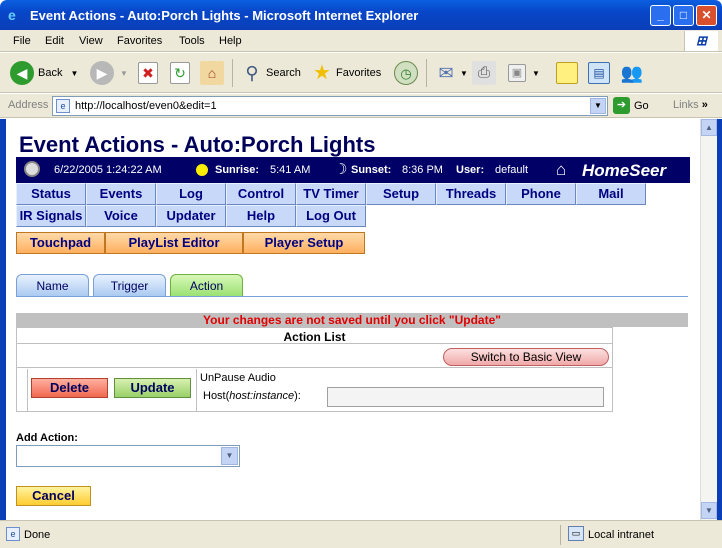 The image size is (722, 548). Describe the element at coordinates (63, 106) in the screenshot. I see `page-icon: e` at that location.